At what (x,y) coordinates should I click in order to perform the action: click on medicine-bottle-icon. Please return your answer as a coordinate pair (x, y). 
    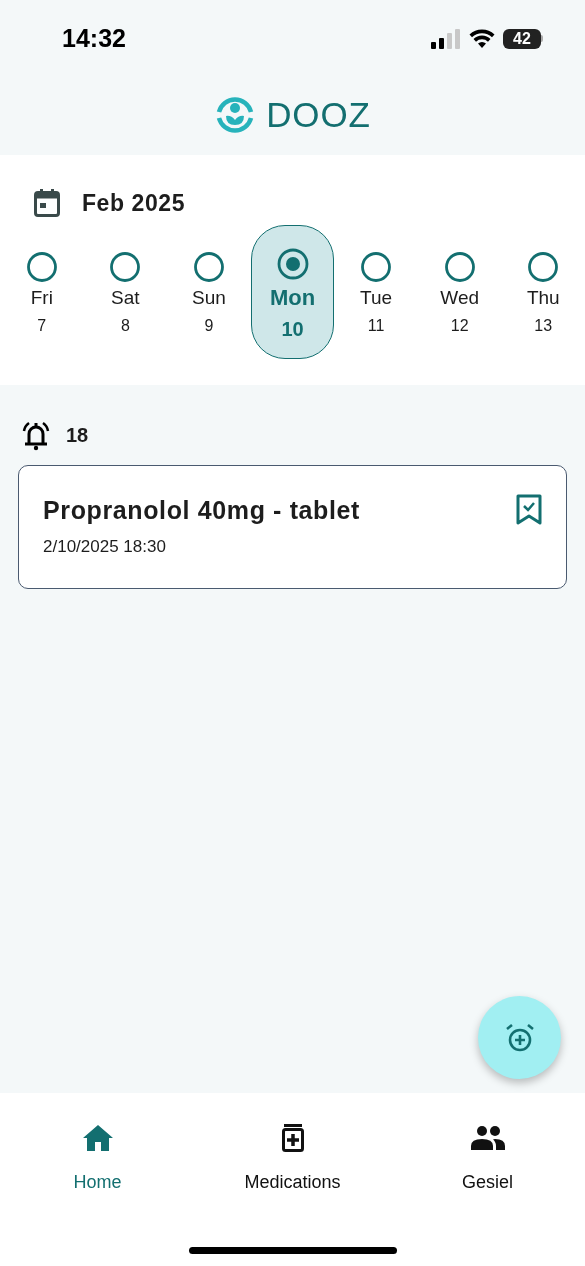
    Looking at the image, I should click on (292, 1138).